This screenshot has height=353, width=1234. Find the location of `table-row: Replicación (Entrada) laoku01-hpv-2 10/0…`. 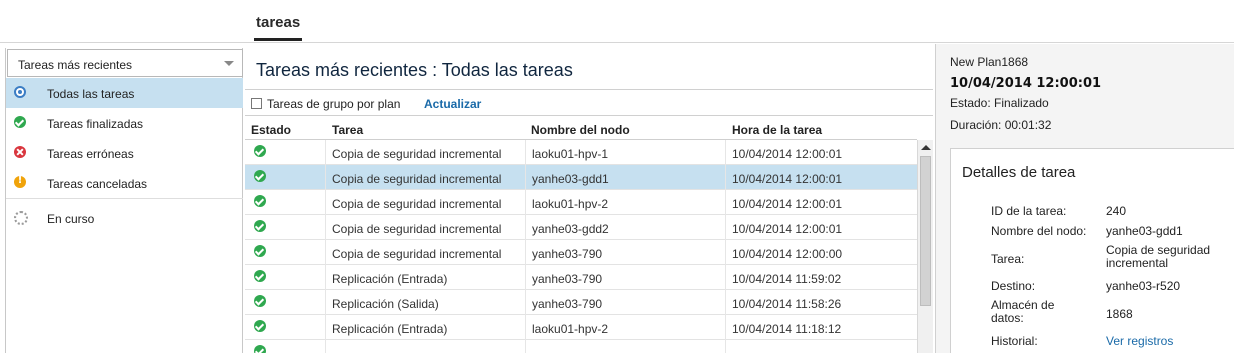

table-row: Replicación (Entrada) laoku01-hpv-2 10/0… is located at coordinates (581, 327).